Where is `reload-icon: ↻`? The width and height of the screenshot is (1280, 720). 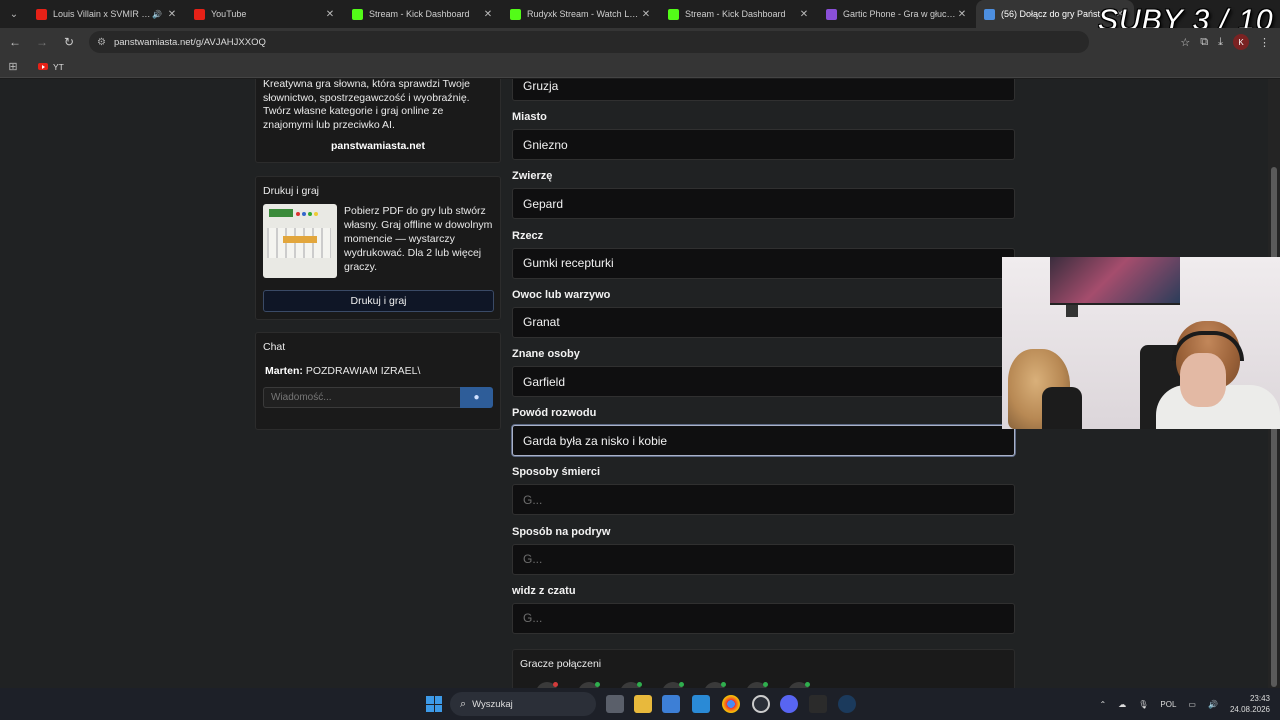 reload-icon: ↻ is located at coordinates (69, 42).